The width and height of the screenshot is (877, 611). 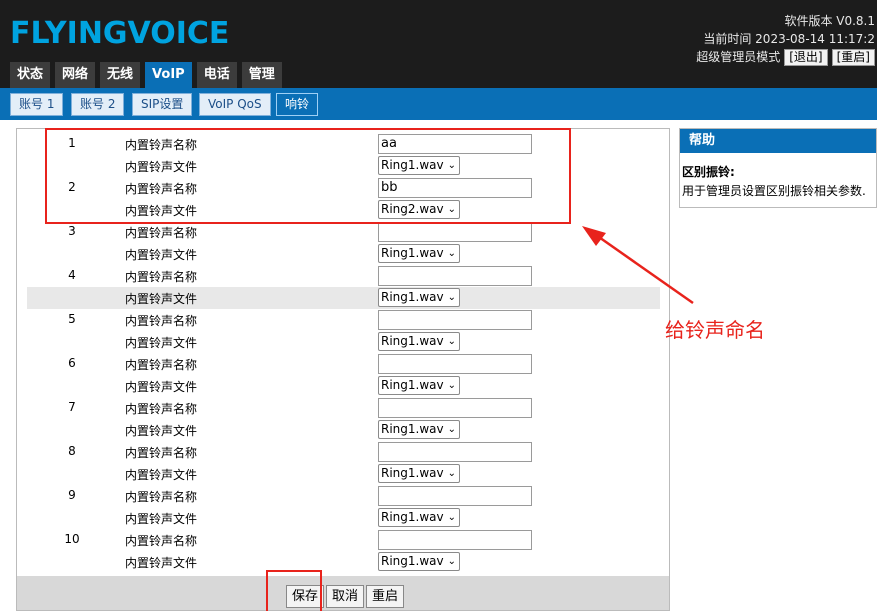 I want to click on annotation-arrow-icon, so click(x=638, y=265).